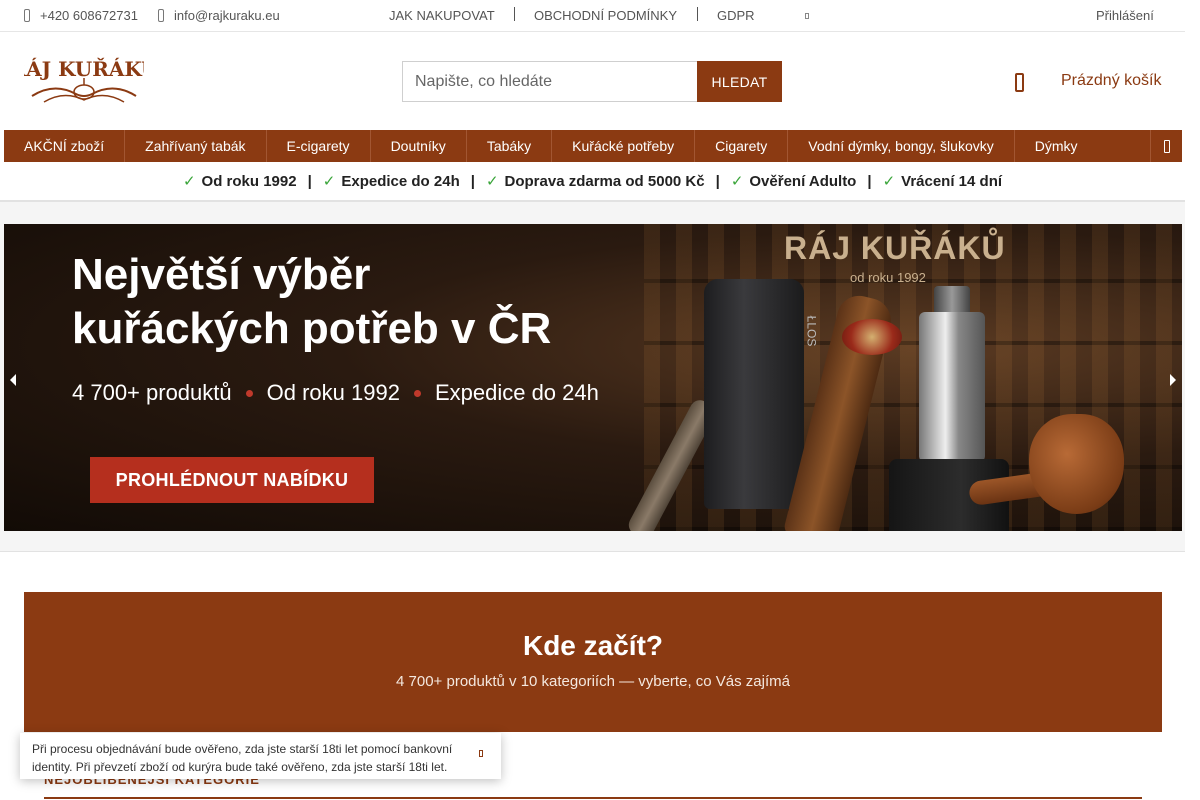  I want to click on banner-since: od roku 1992, so click(888, 277).